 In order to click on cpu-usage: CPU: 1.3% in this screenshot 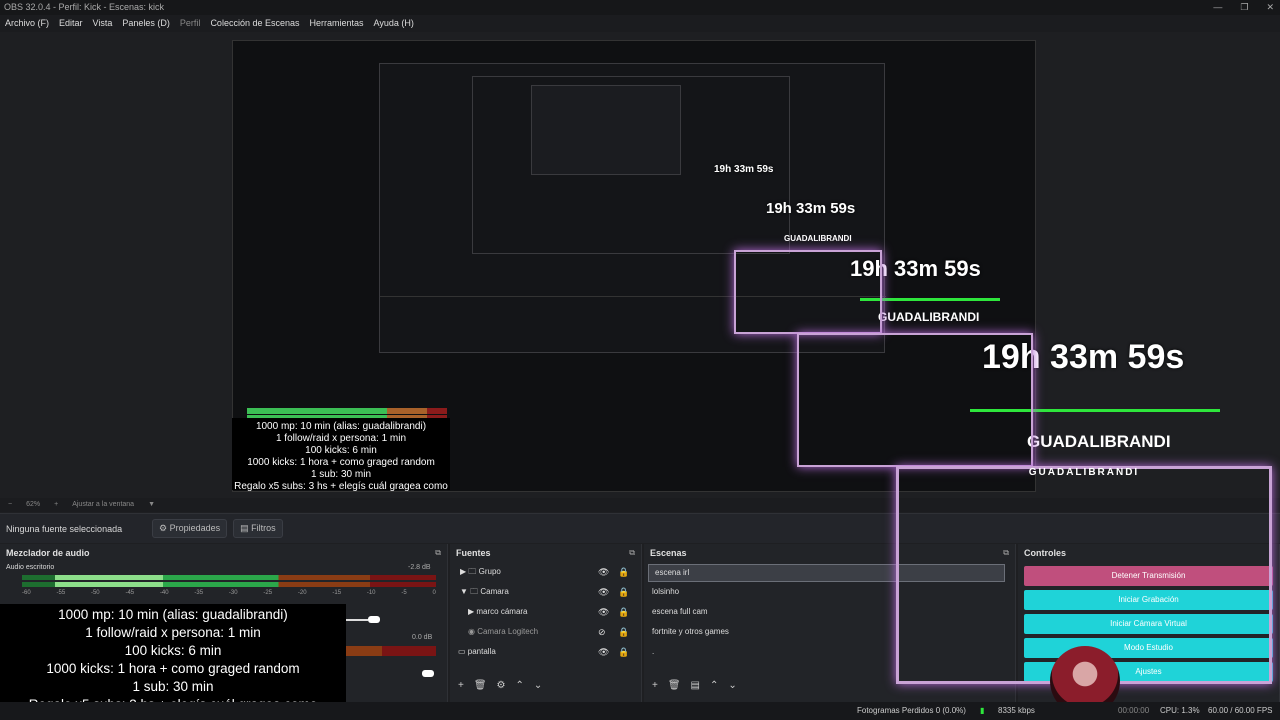, I will do `click(1180, 710)`.